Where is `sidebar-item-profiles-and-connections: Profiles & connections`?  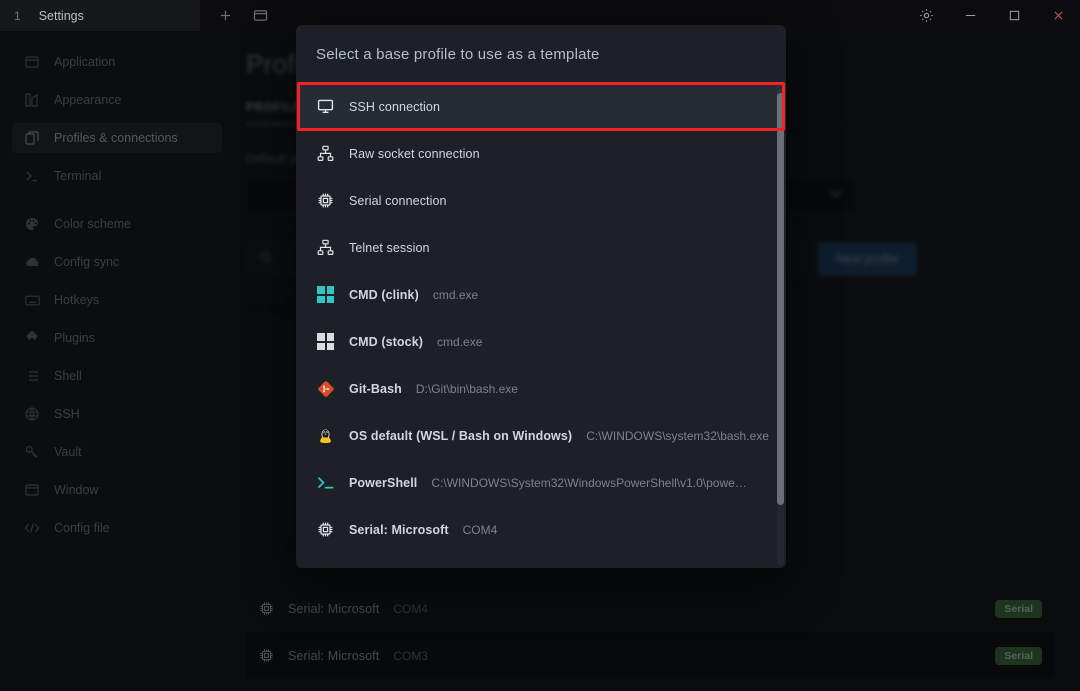 sidebar-item-profiles-and-connections: Profiles & connections is located at coordinates (117, 138).